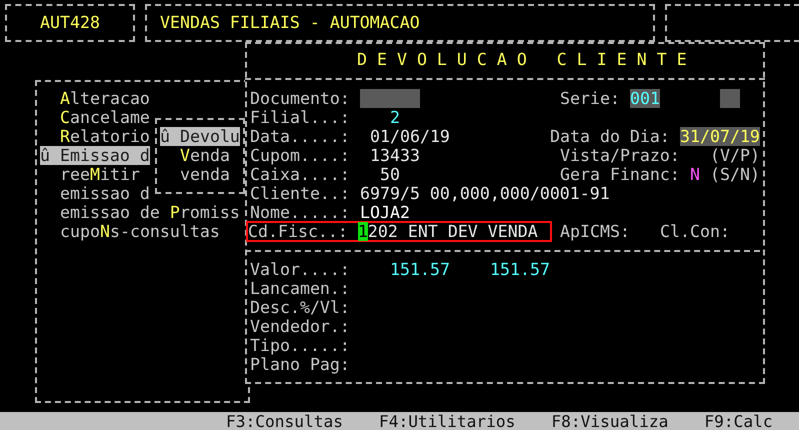 The height and width of the screenshot is (430, 799). Describe the element at coordinates (300, 288) in the screenshot. I see `field-label: Lancamen.:` at that location.